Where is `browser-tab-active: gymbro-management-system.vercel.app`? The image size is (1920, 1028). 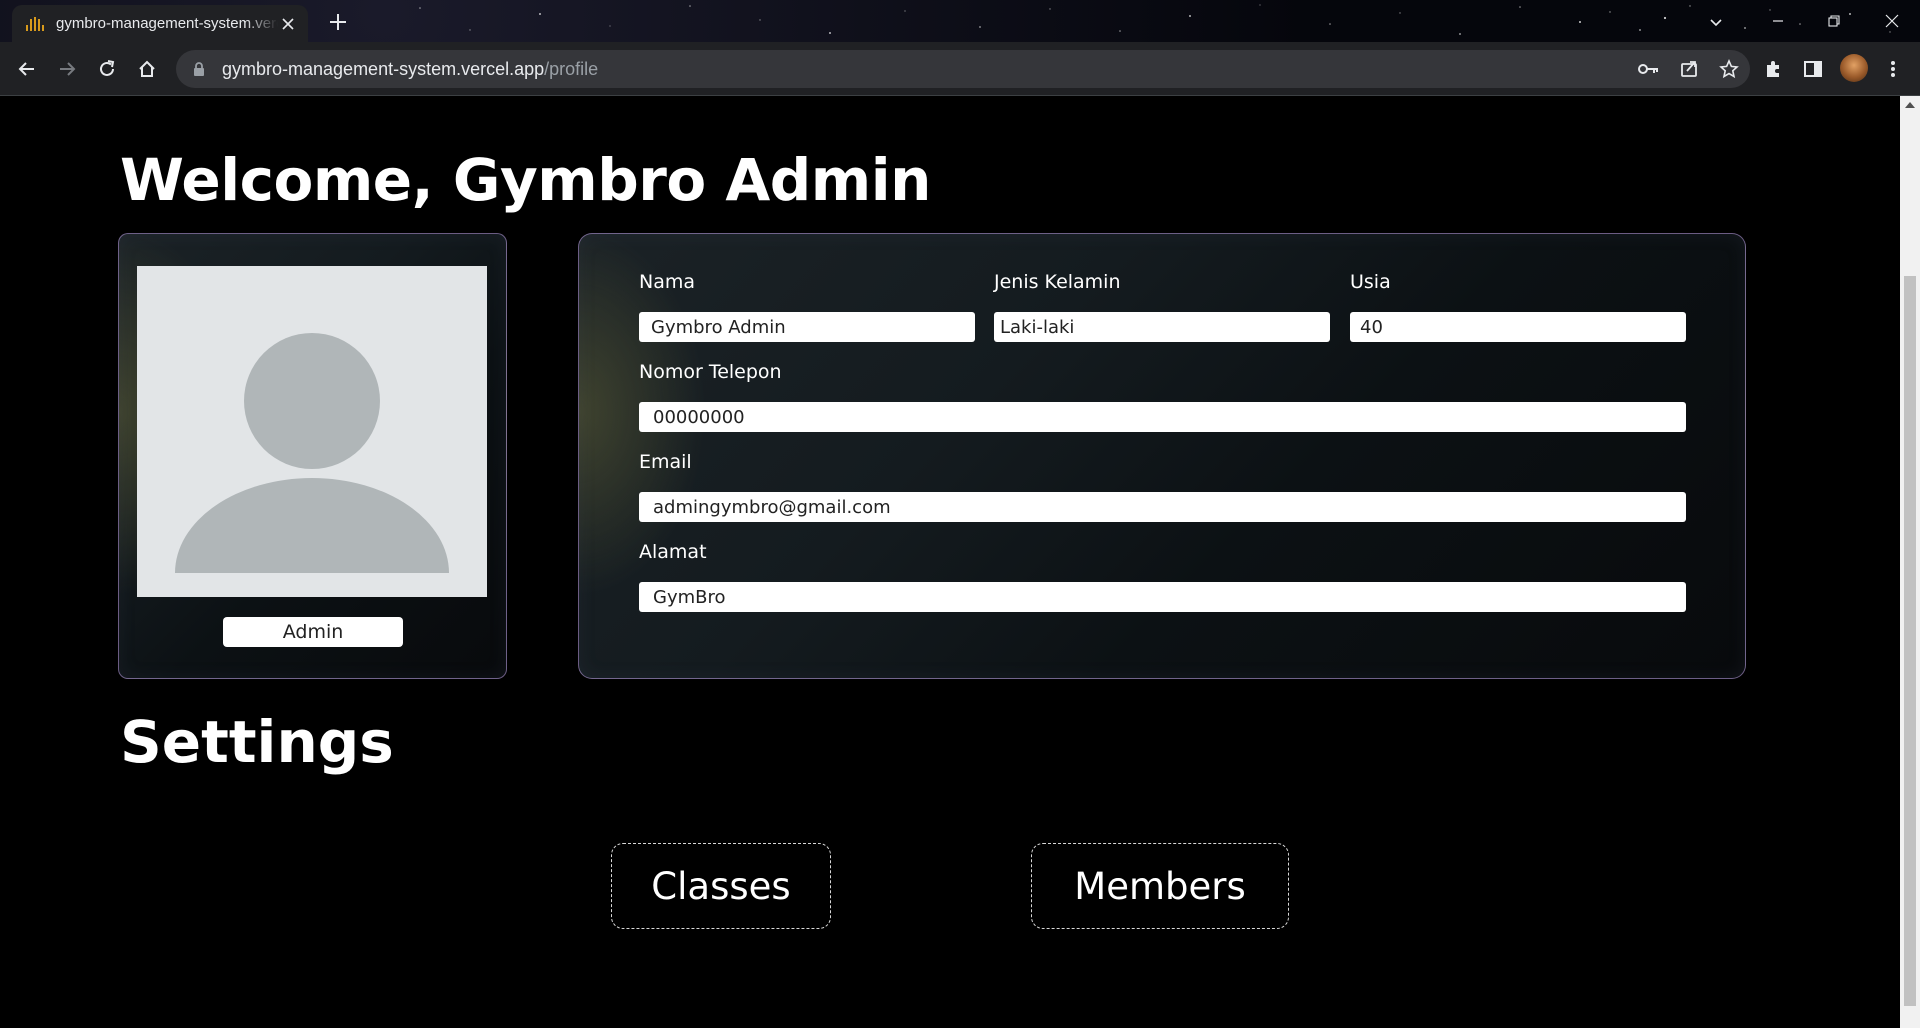 browser-tab-active: gymbro-management-system.vercel.app is located at coordinates (160, 23).